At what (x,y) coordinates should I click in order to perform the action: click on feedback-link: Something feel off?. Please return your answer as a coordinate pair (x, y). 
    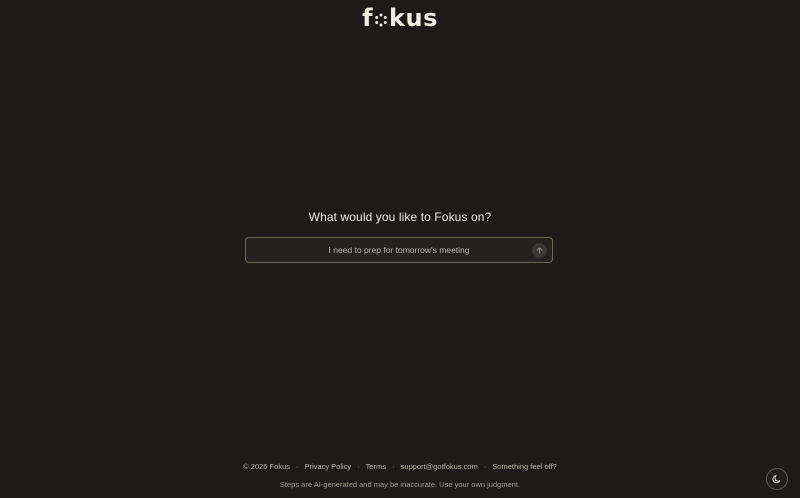
    Looking at the image, I should click on (524, 466).